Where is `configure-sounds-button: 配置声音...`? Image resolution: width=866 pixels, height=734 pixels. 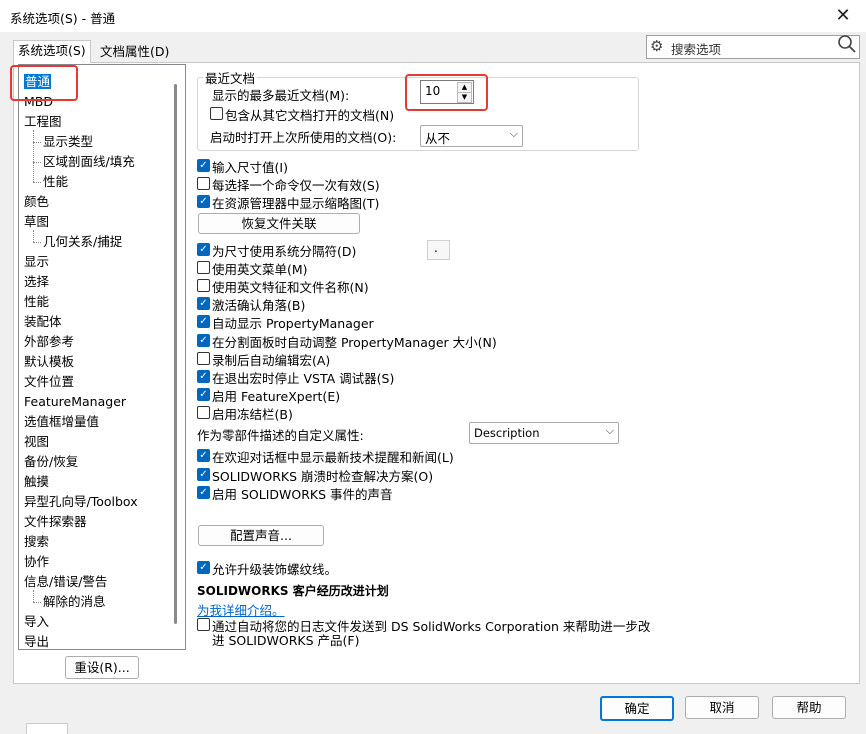 configure-sounds-button: 配置声音... is located at coordinates (261, 535).